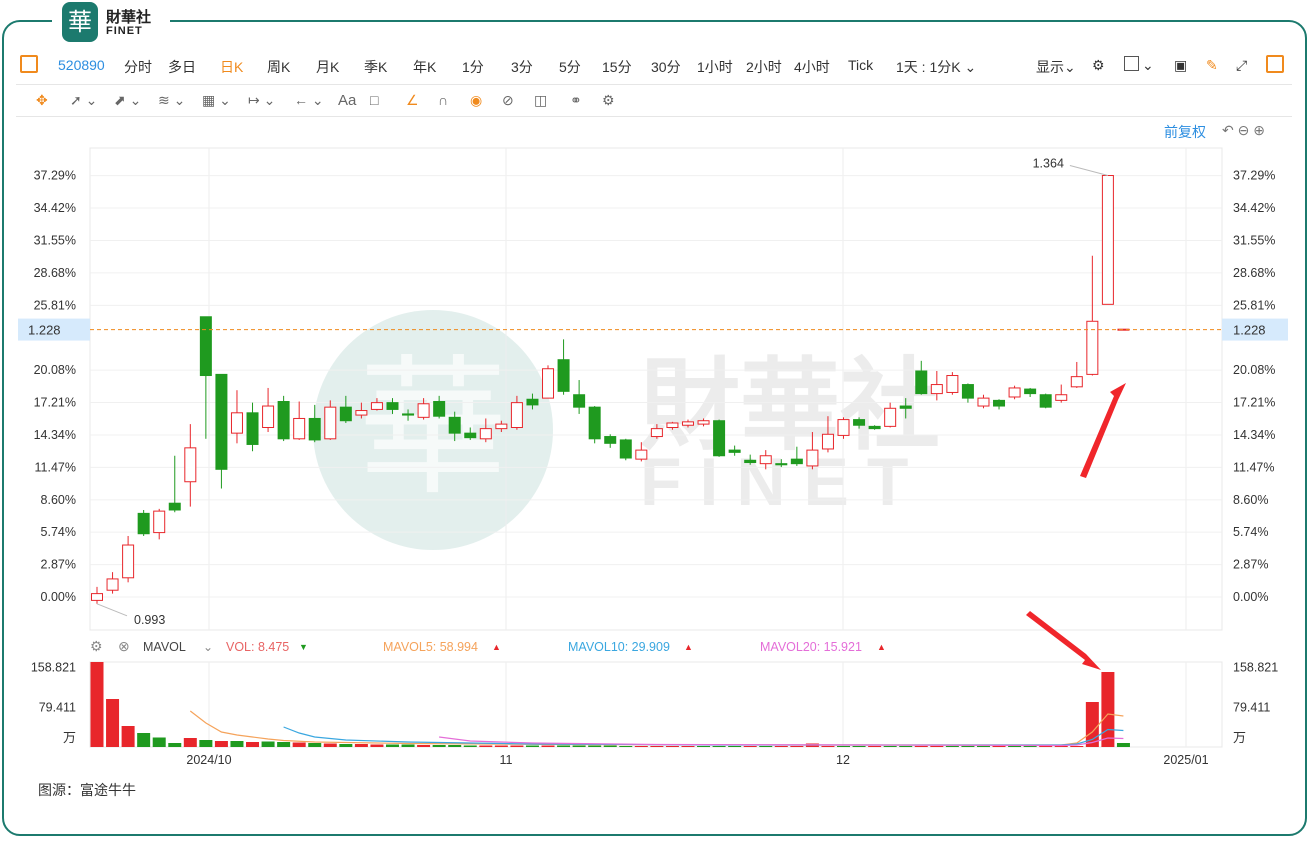  What do you see at coordinates (1063, 640) in the screenshot?
I see `red-arrow-icon` at bounding box center [1063, 640].